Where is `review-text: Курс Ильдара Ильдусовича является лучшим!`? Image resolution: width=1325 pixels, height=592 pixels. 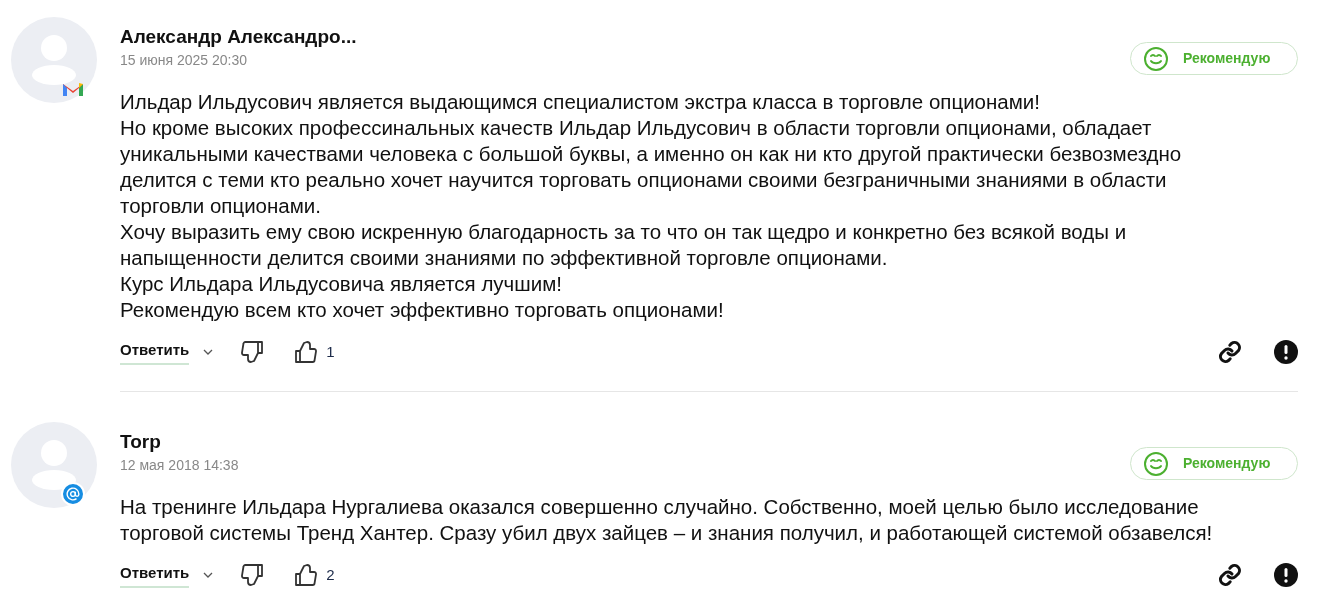
review-text: Курс Ильдара Ильдусовича является лучшим! is located at coordinates (341, 284).